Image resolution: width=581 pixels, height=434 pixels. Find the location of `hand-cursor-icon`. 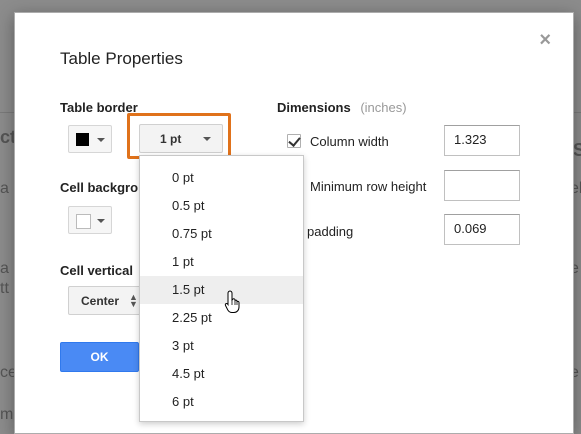

hand-cursor-icon is located at coordinates (232, 301).